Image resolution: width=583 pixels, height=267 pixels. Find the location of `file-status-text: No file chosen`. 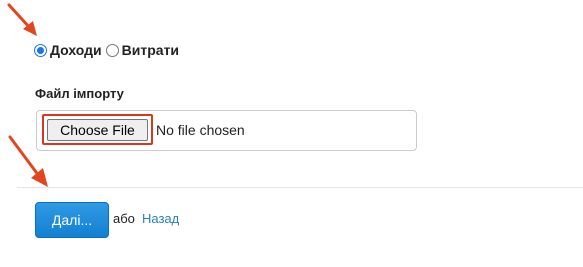

file-status-text: No file chosen is located at coordinates (200, 130).